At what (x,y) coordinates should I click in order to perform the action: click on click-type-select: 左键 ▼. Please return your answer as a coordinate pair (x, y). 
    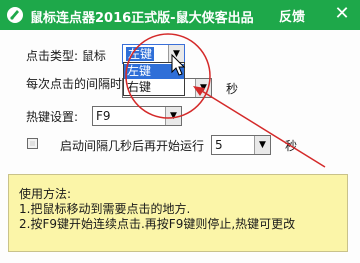
    Looking at the image, I should click on (153, 54).